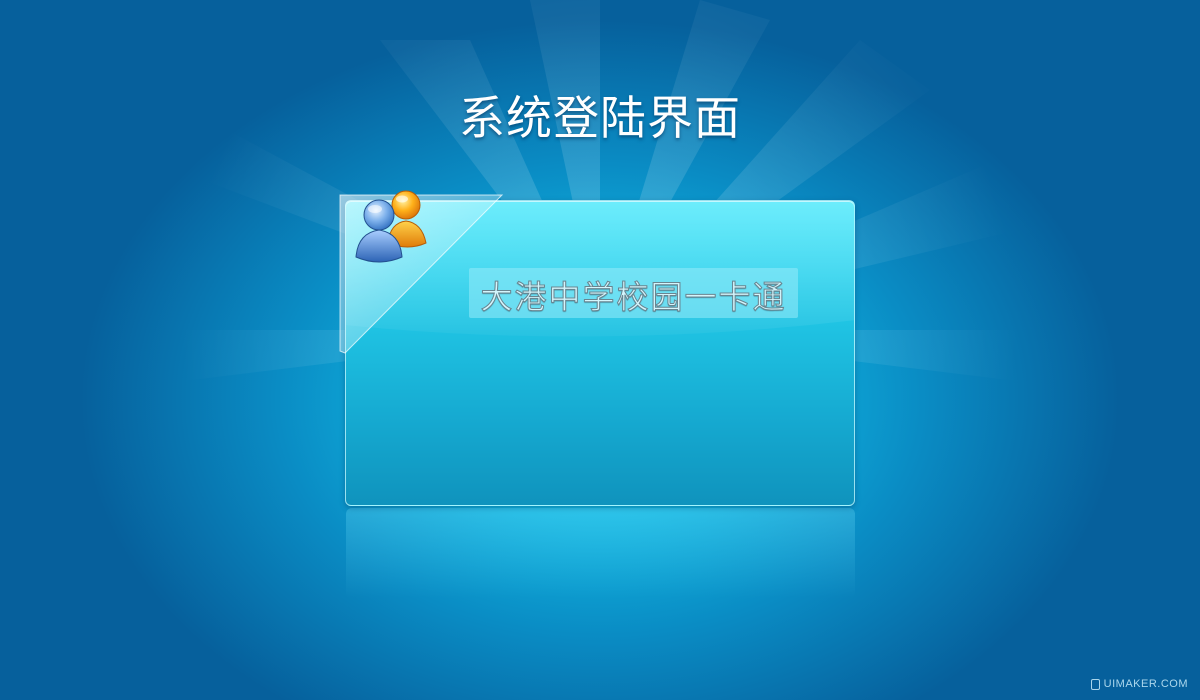 The image size is (1200, 700). I want to click on panel-reflection, so click(600, 553).